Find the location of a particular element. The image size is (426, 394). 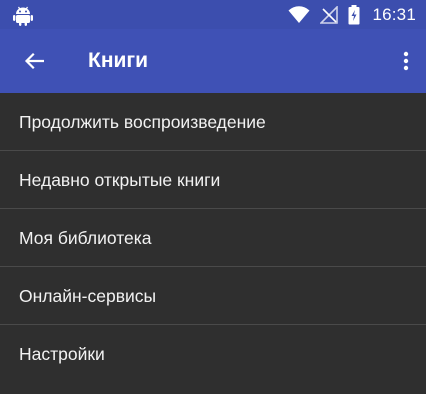

status-icons: 16:31 is located at coordinates (352, 14).